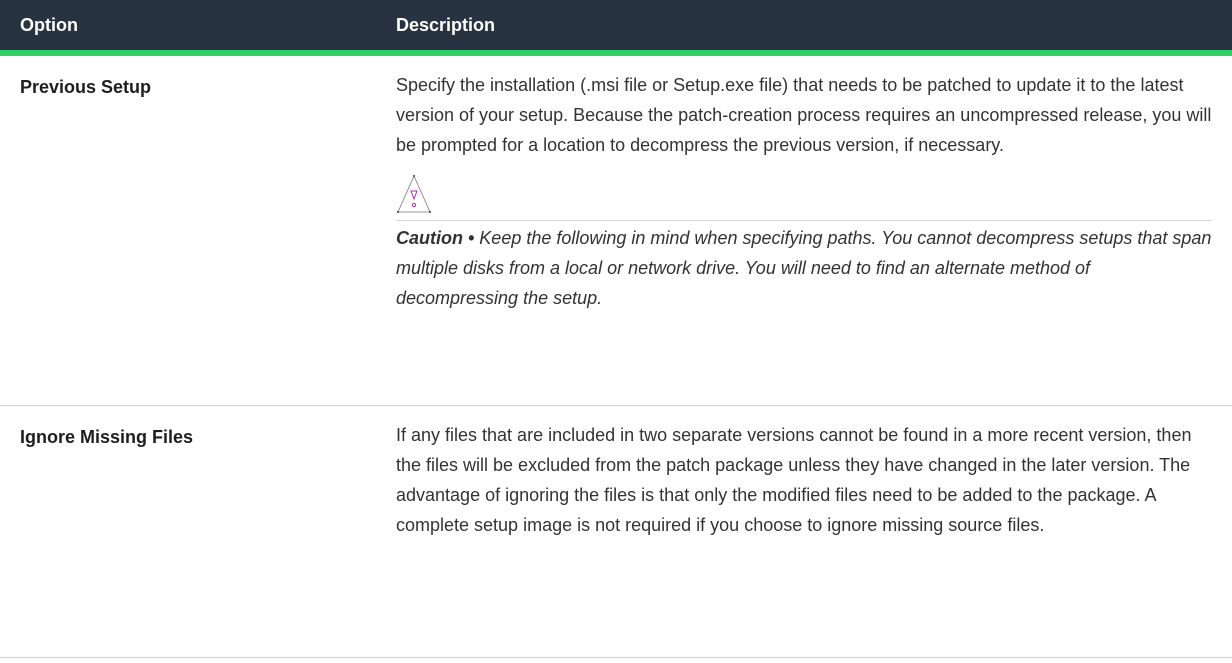 This screenshot has height=663, width=1232. I want to click on header-option: Option, so click(188, 28).